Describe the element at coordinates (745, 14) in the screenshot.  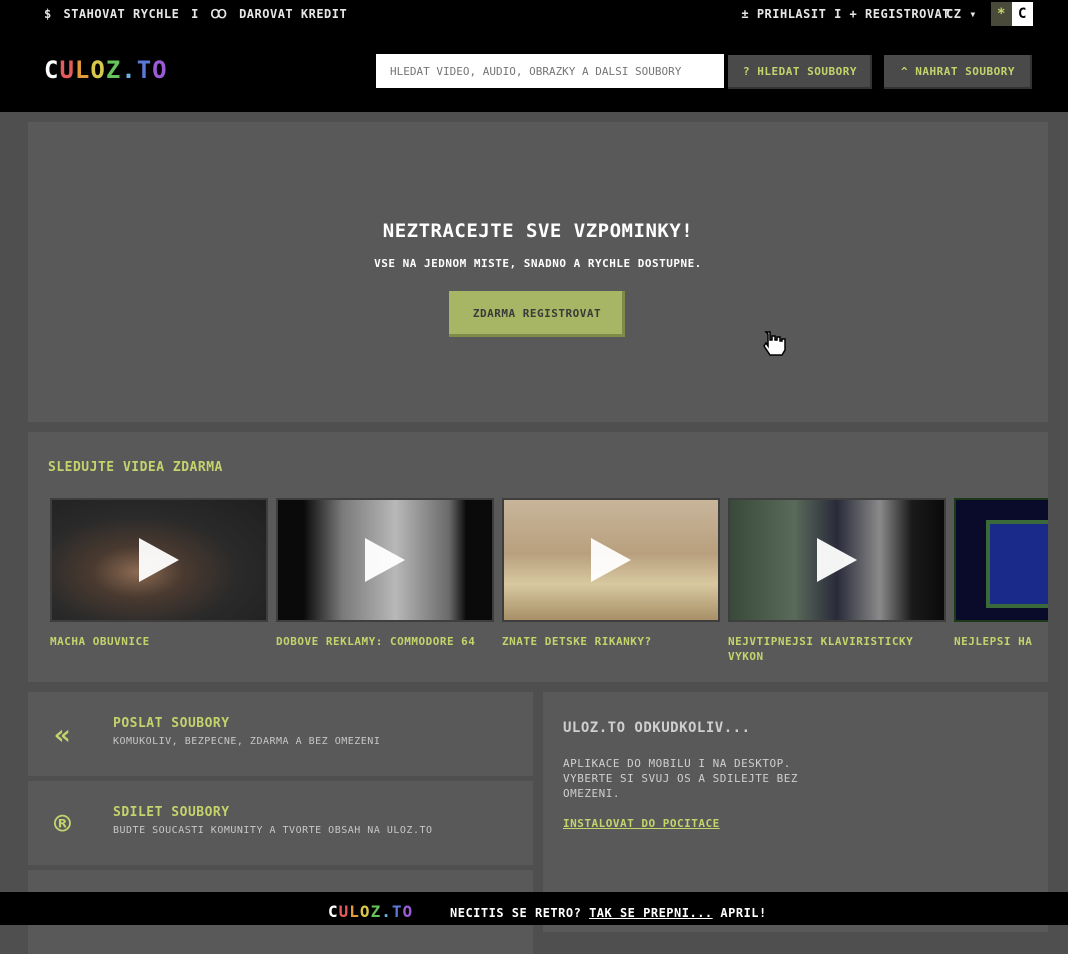
I see `login-icon: ±` at that location.